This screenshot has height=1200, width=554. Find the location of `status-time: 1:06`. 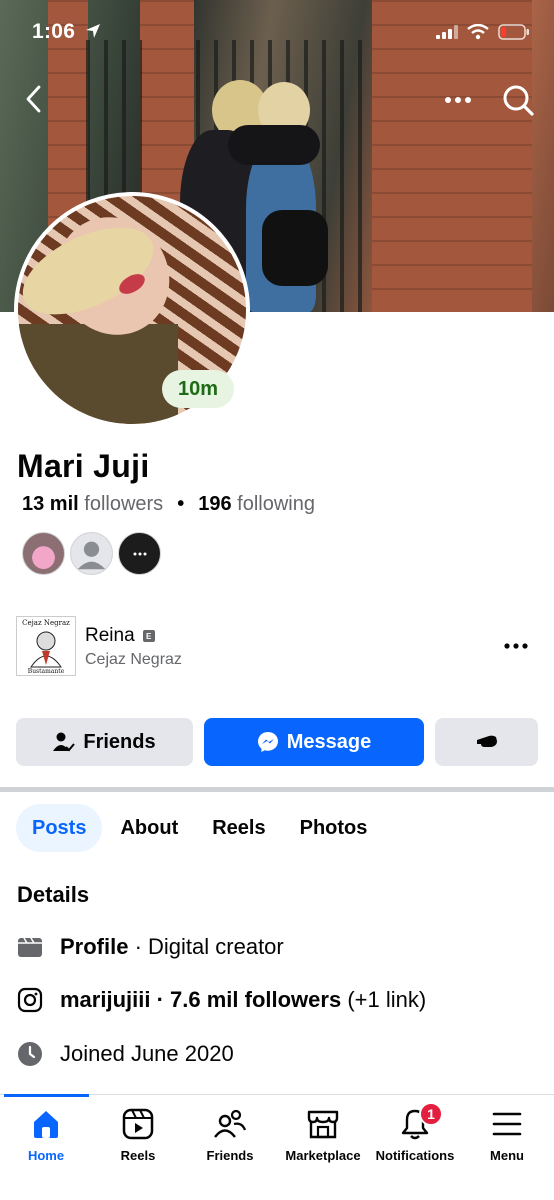

status-time: 1:06 is located at coordinates (66, 32).